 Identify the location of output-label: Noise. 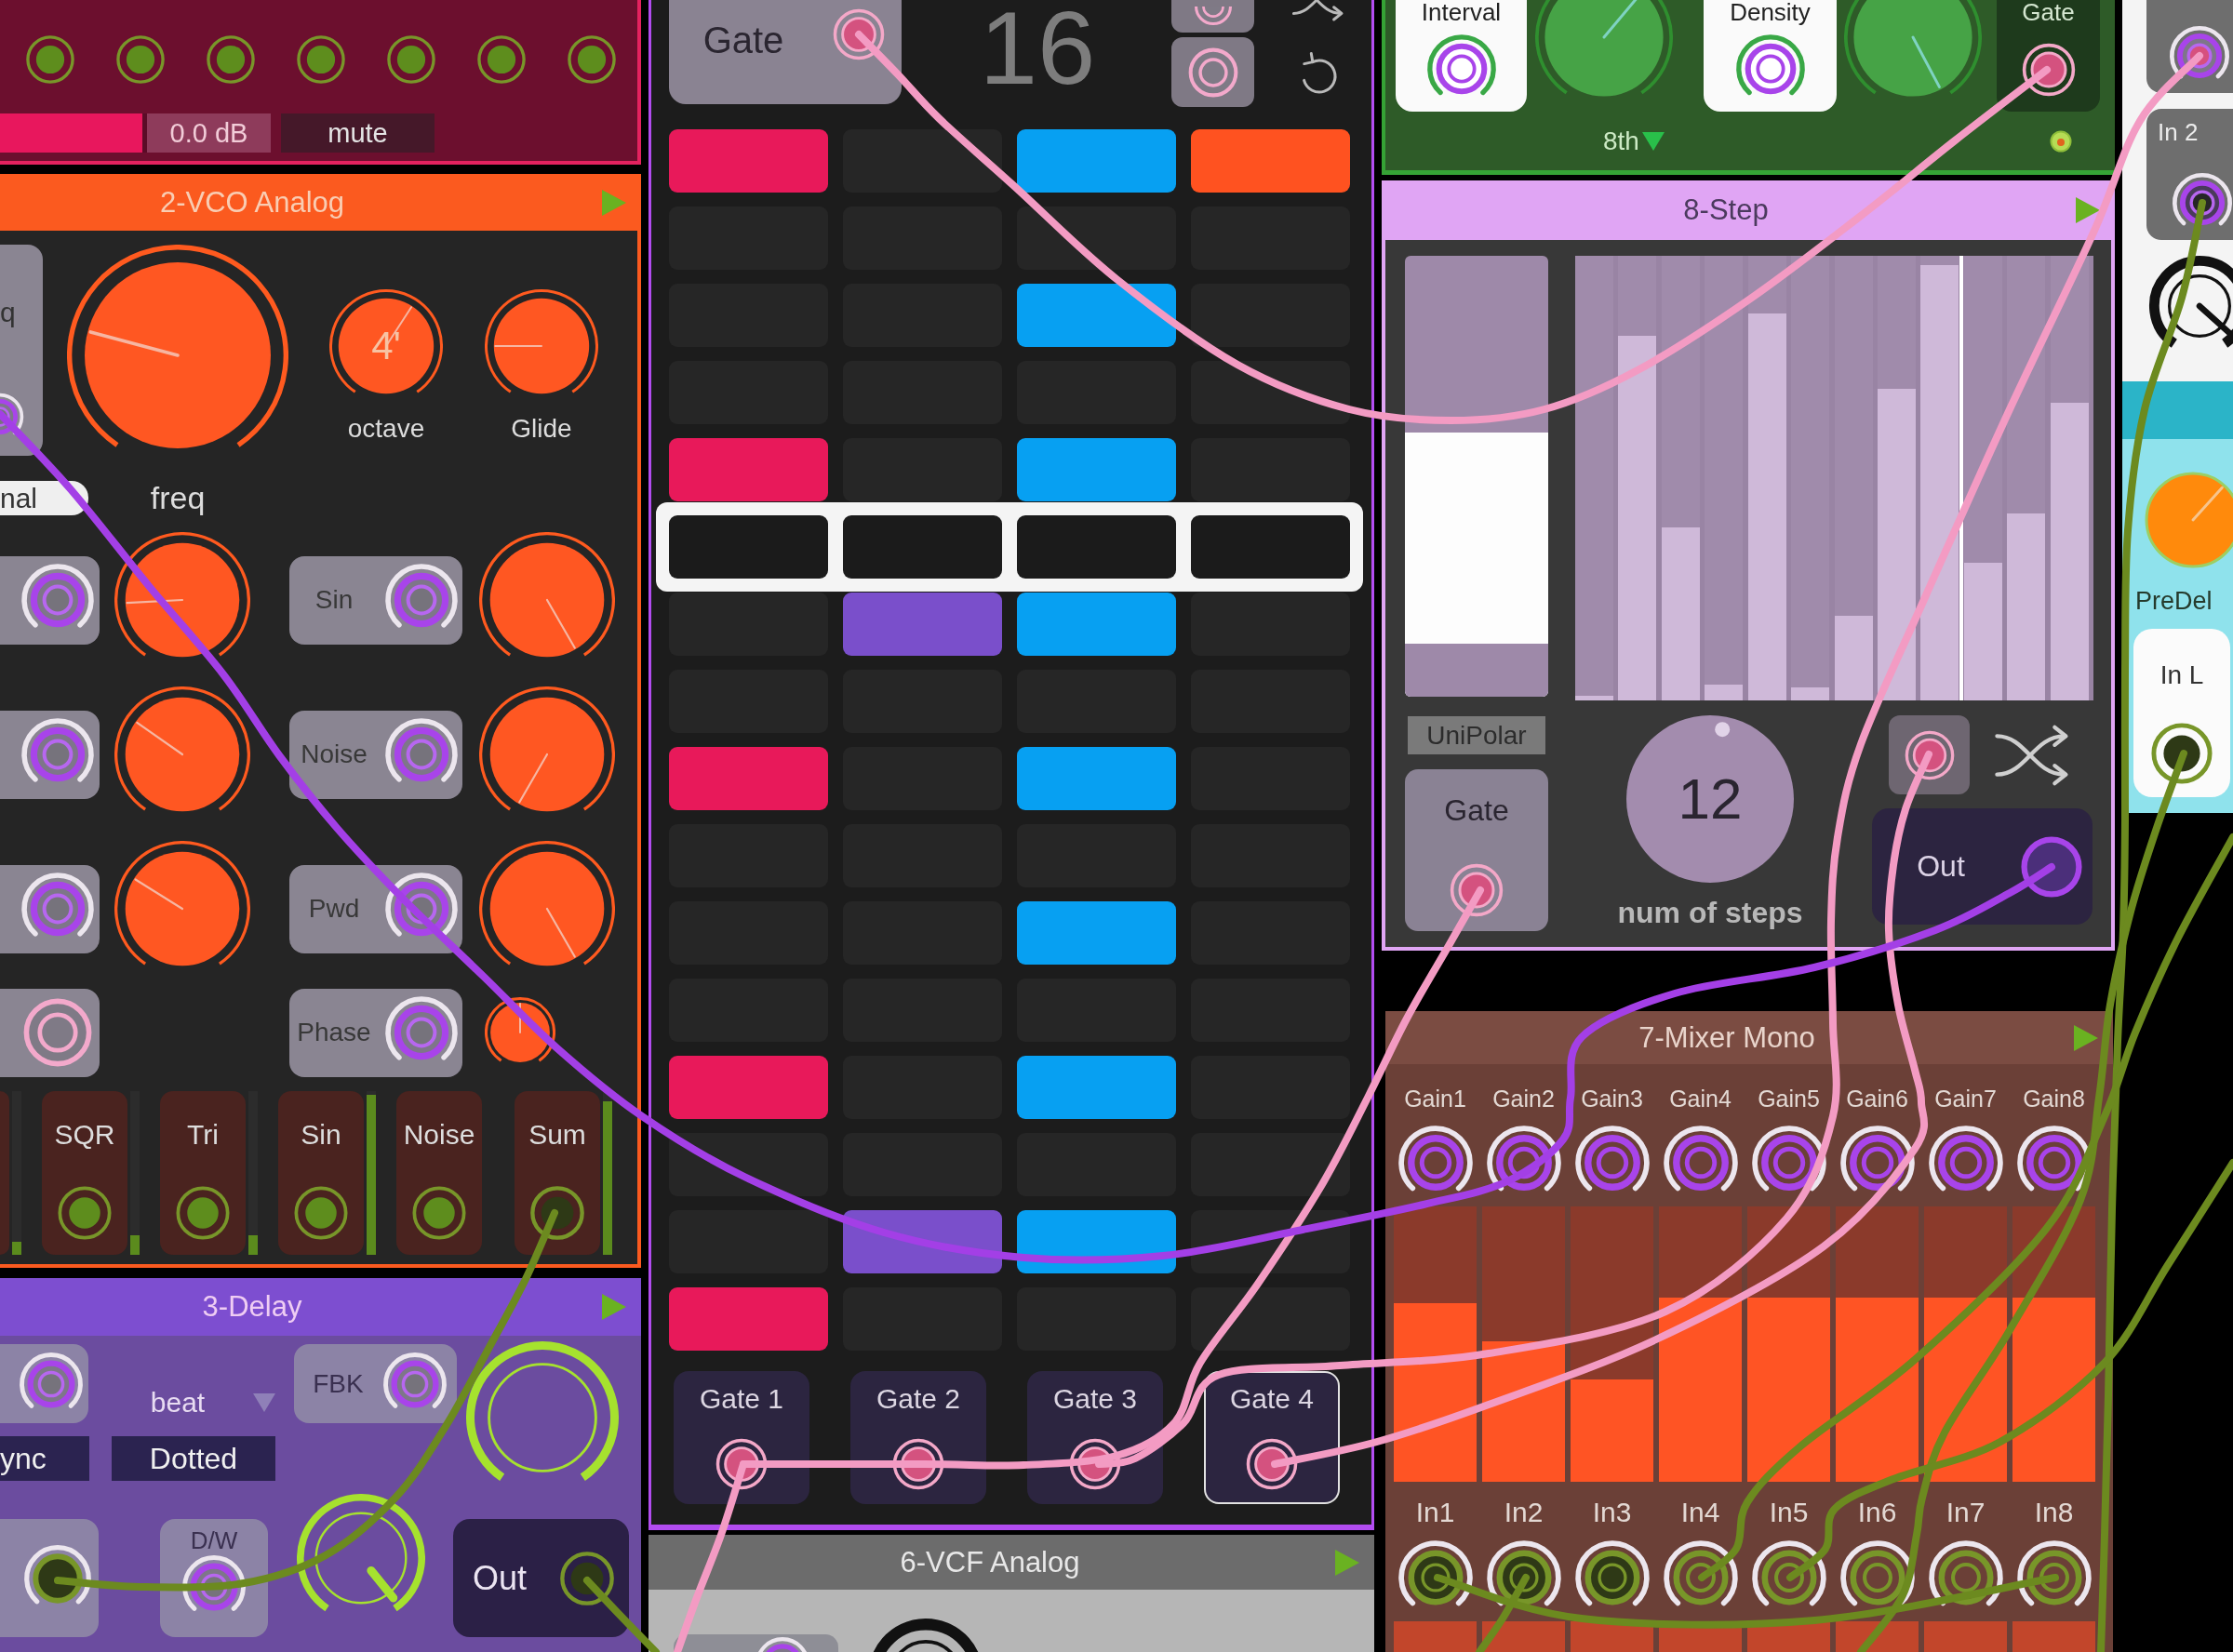
(439, 1135).